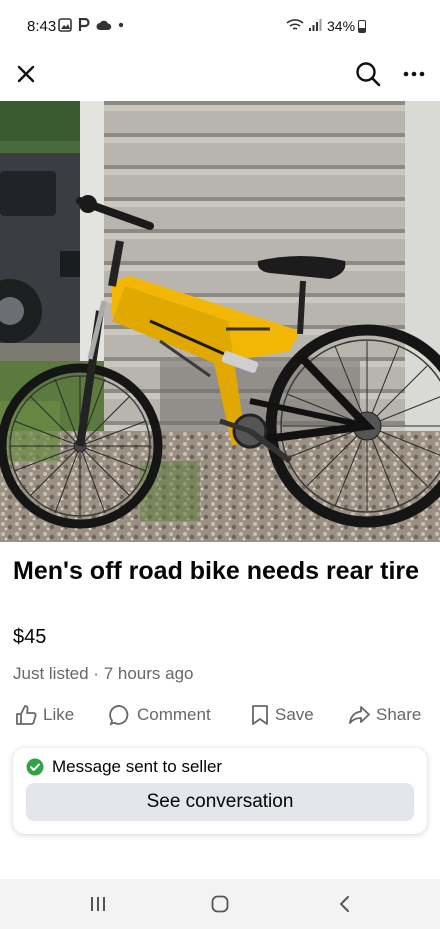  I want to click on signal-icon, so click(315, 25).